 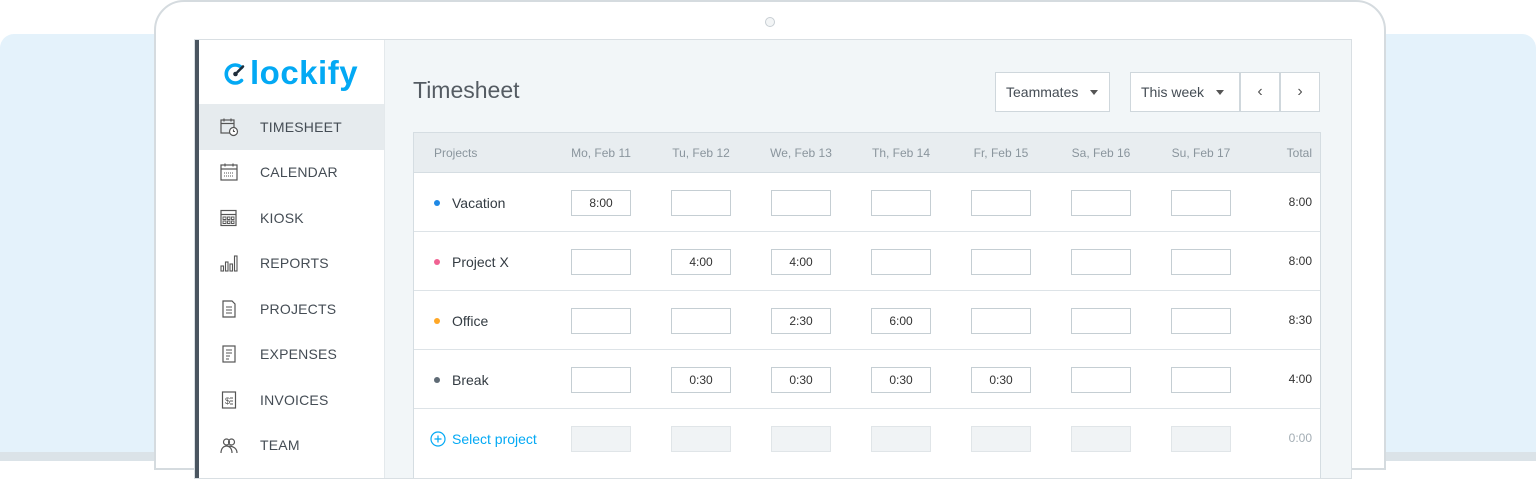 I want to click on column-header-day: Fr, Feb 15, so click(x=1001, y=153).